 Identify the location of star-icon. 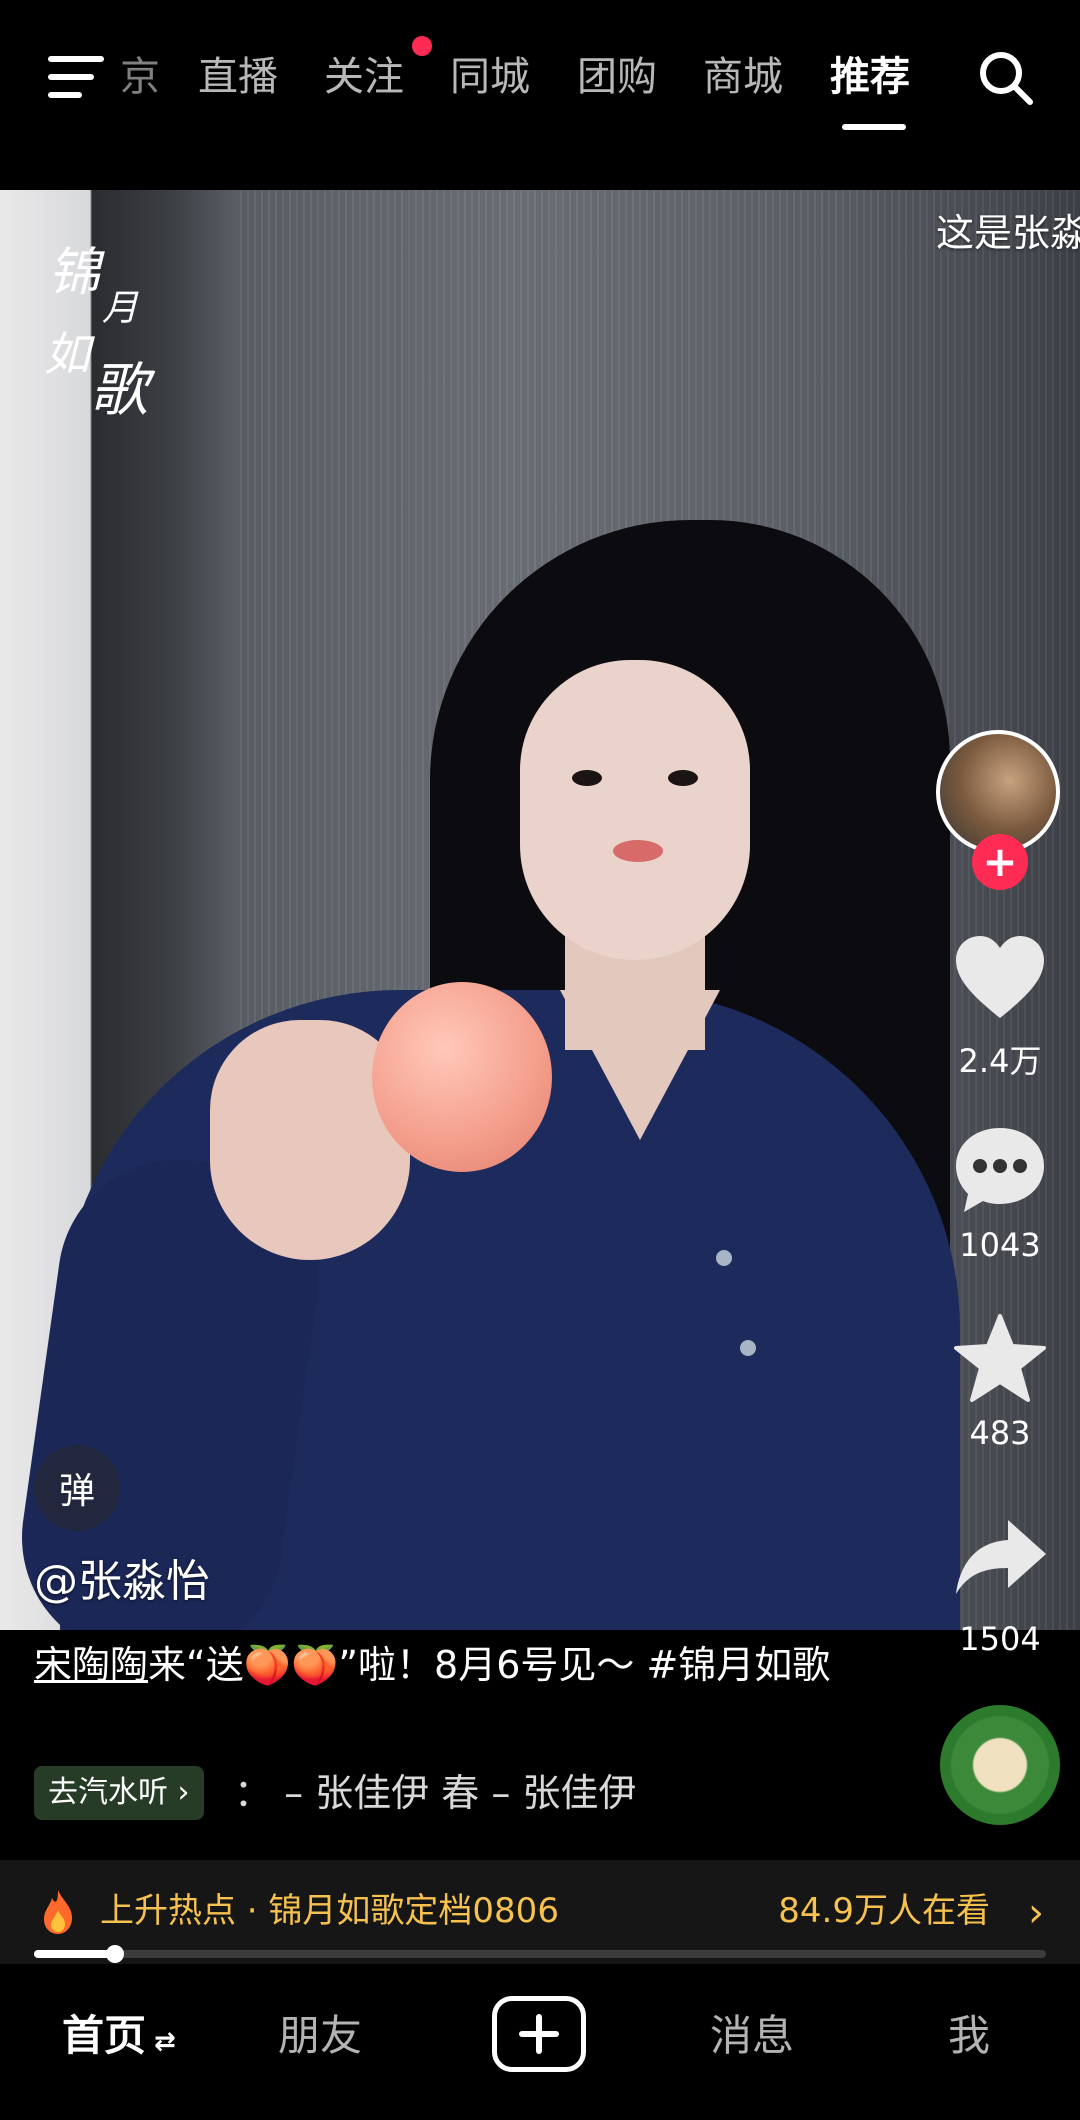
(1000, 1360).